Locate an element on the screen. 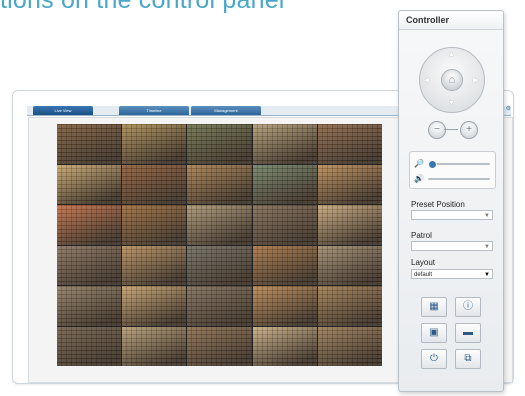 Image resolution: width=525 pixels, height=396 pixels. page-heading: tions on the control panel is located at coordinates (142, 7).